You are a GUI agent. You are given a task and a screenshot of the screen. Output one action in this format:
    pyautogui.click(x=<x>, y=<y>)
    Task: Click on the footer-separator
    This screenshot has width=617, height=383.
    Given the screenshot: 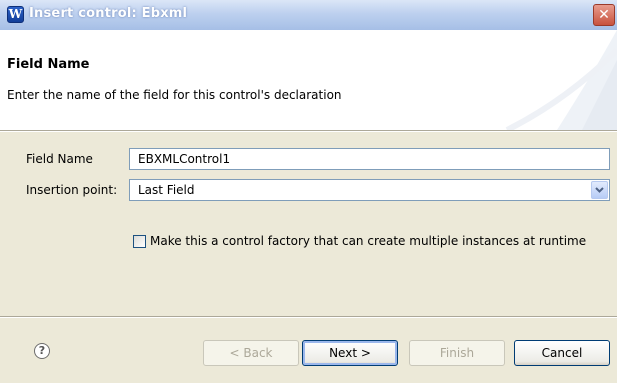 What is the action you would take?
    pyautogui.click(x=308, y=317)
    